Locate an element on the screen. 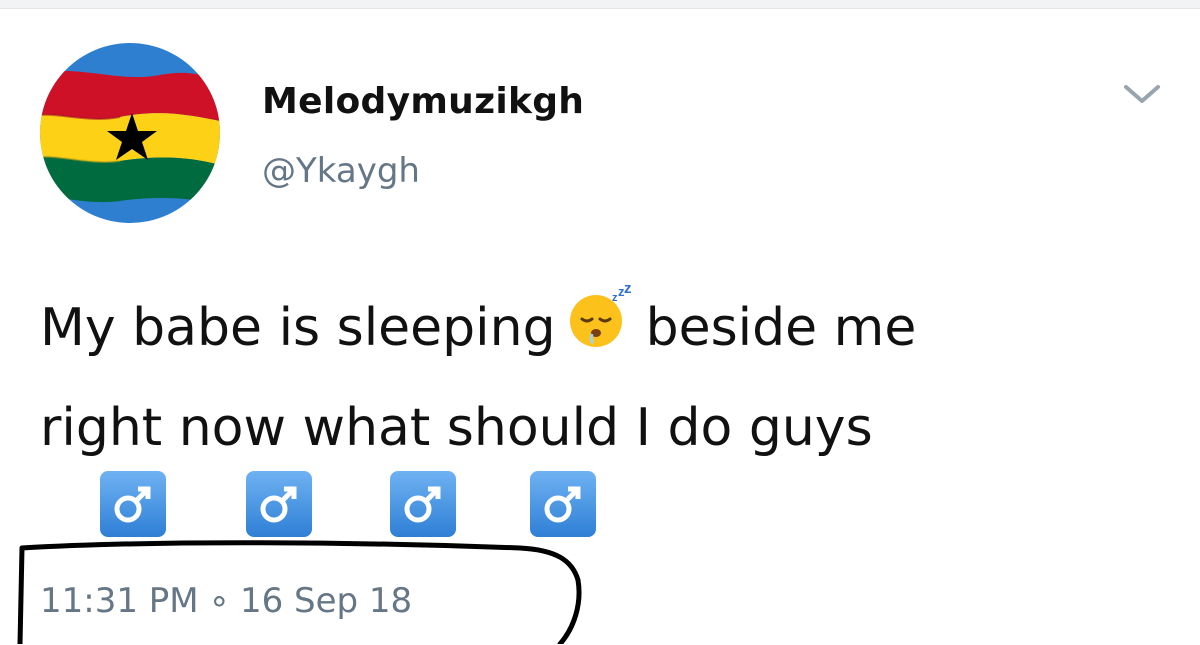 This screenshot has height=645, width=1200. tweet-text-part-1: My babe is sleeping is located at coordinates (298, 328).